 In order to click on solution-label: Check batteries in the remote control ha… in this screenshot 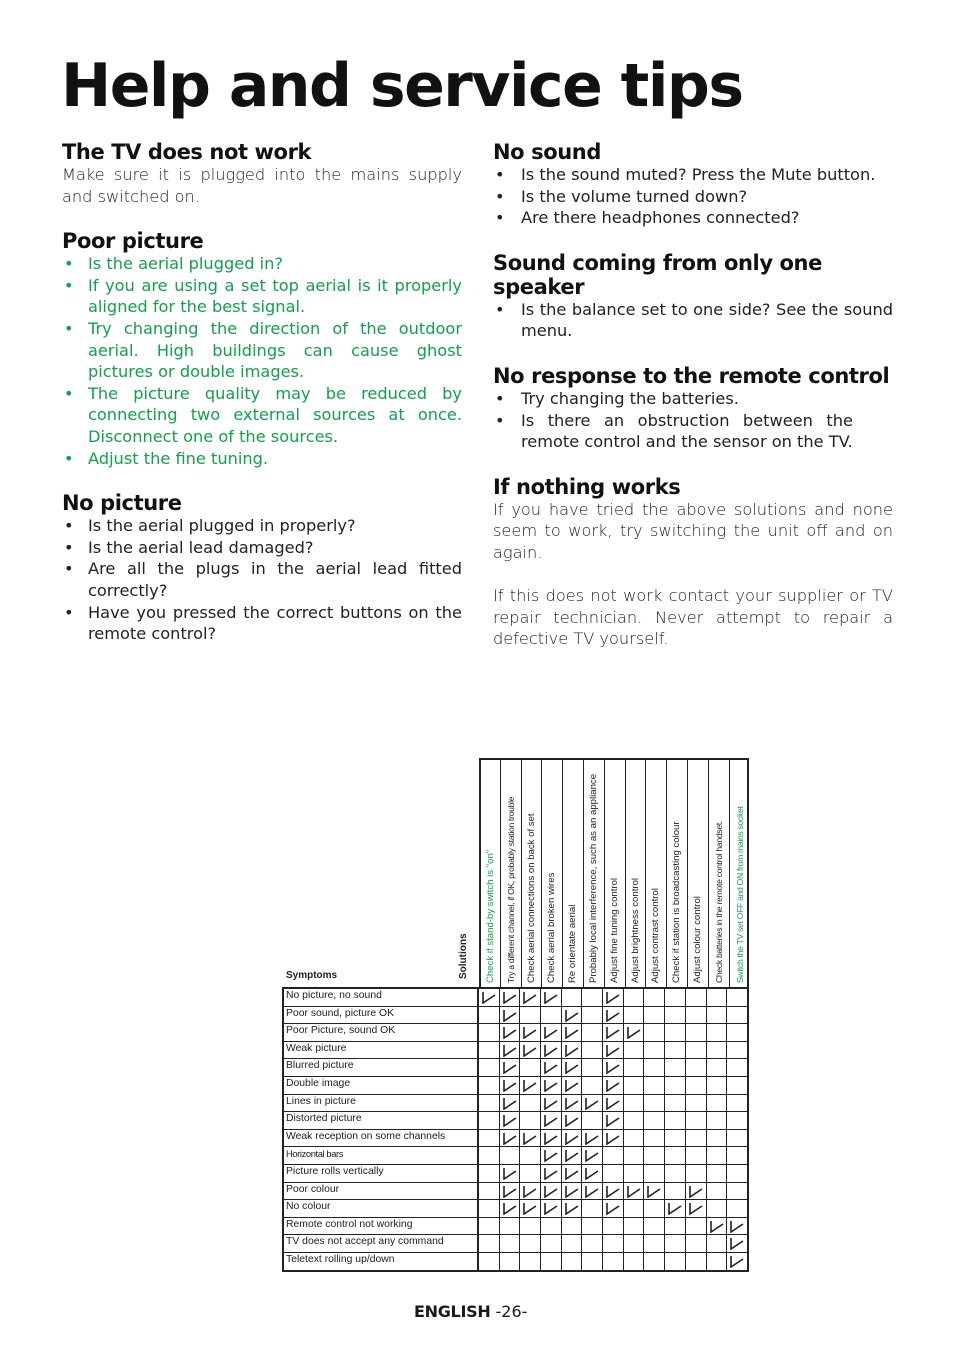, I will do `click(718, 902)`.